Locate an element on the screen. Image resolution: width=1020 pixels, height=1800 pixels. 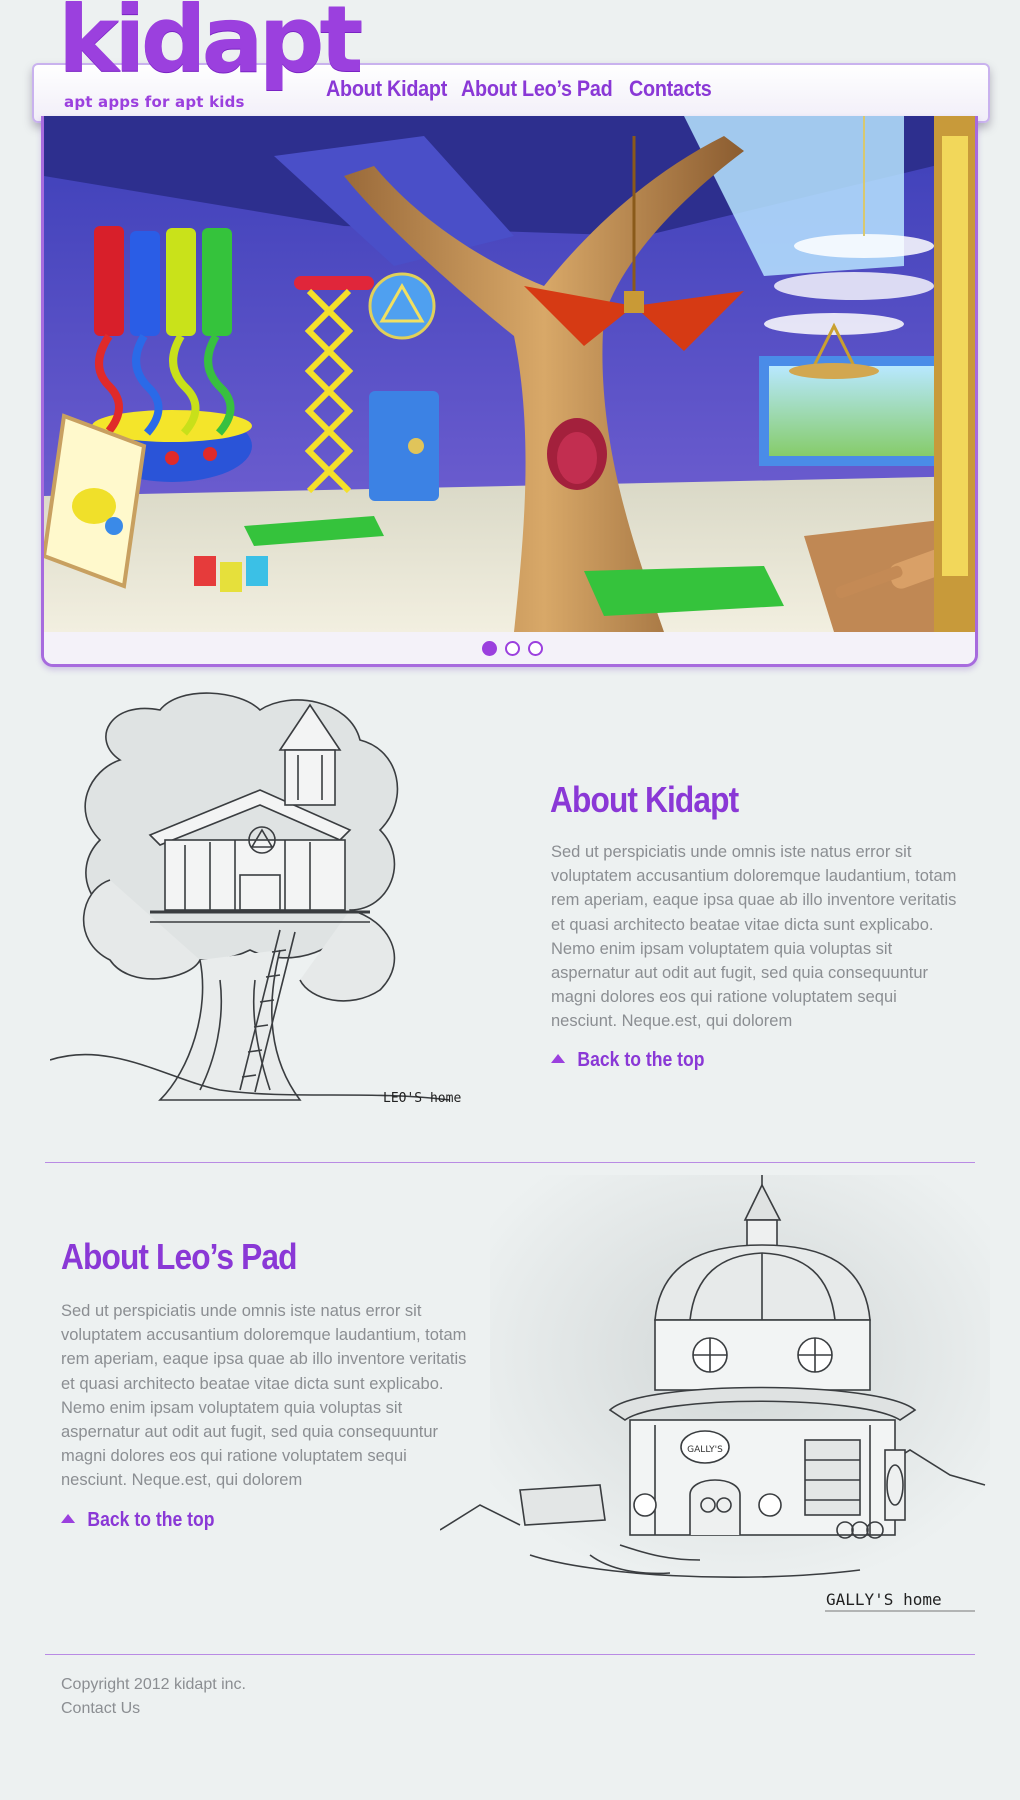
back-to-top-link-1: Back to the top is located at coordinates (628, 1060).